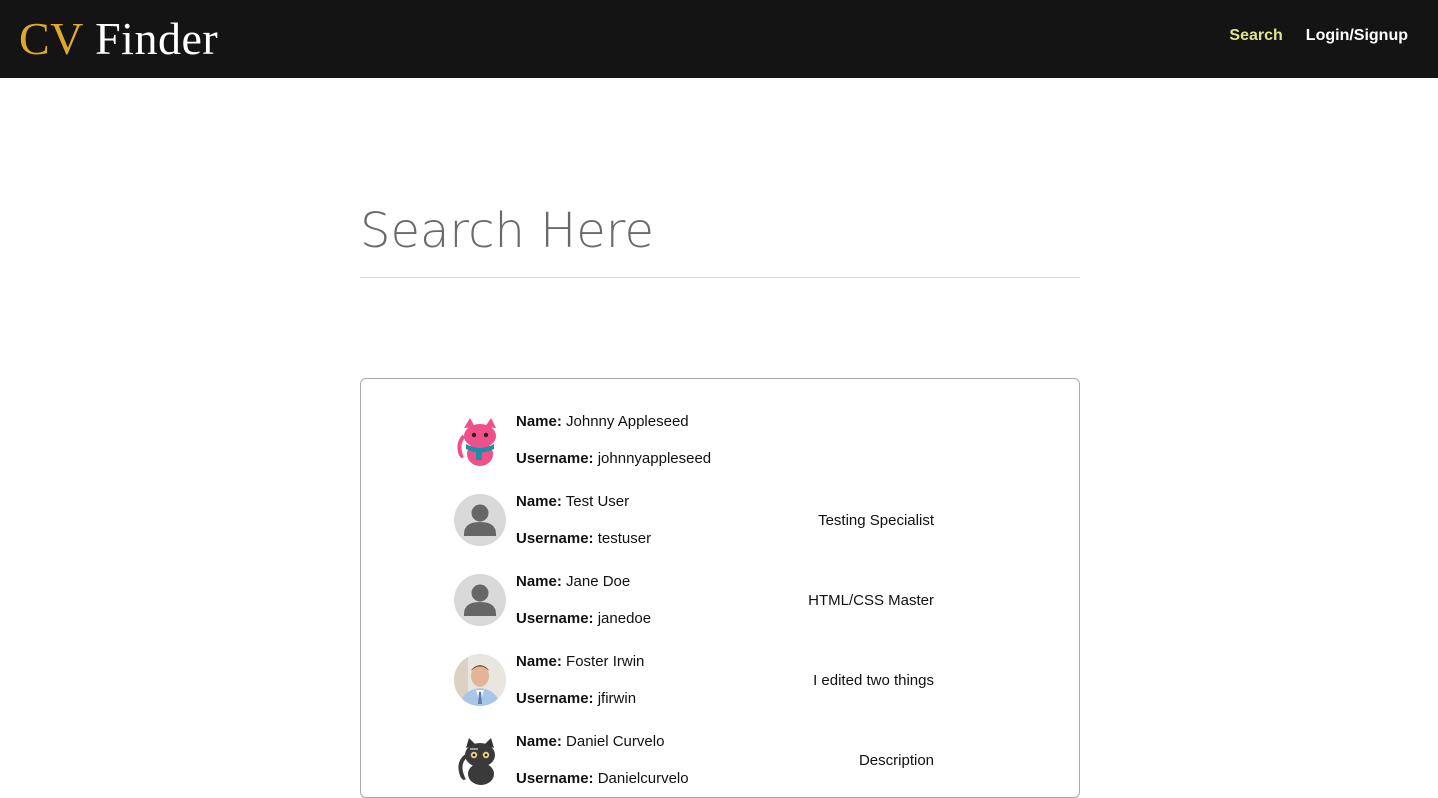 The image size is (1438, 798). Describe the element at coordinates (602, 421) in the screenshot. I see `result-name: Name: Johnny Appleseed` at that location.